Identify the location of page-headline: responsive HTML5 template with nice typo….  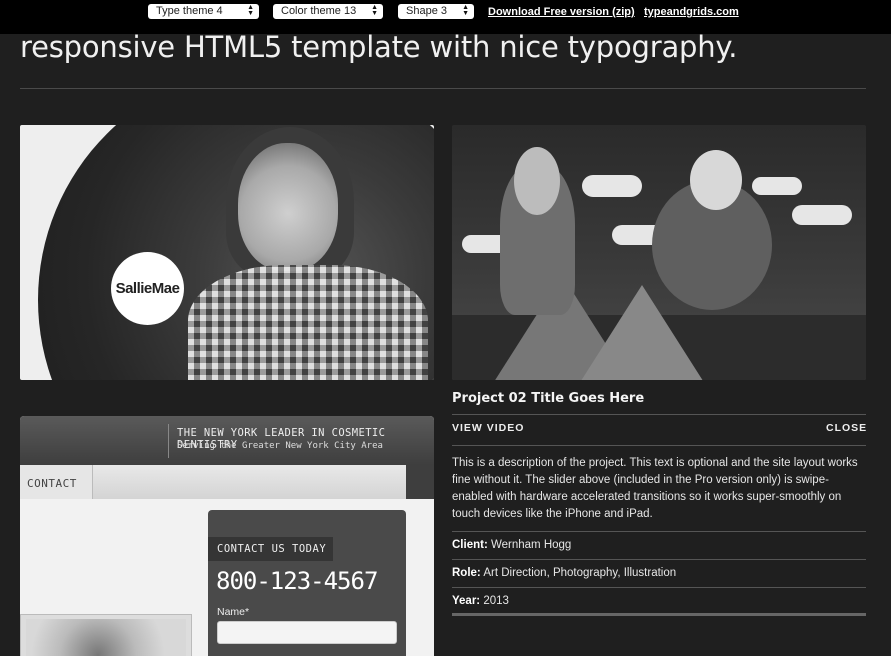
(379, 47).